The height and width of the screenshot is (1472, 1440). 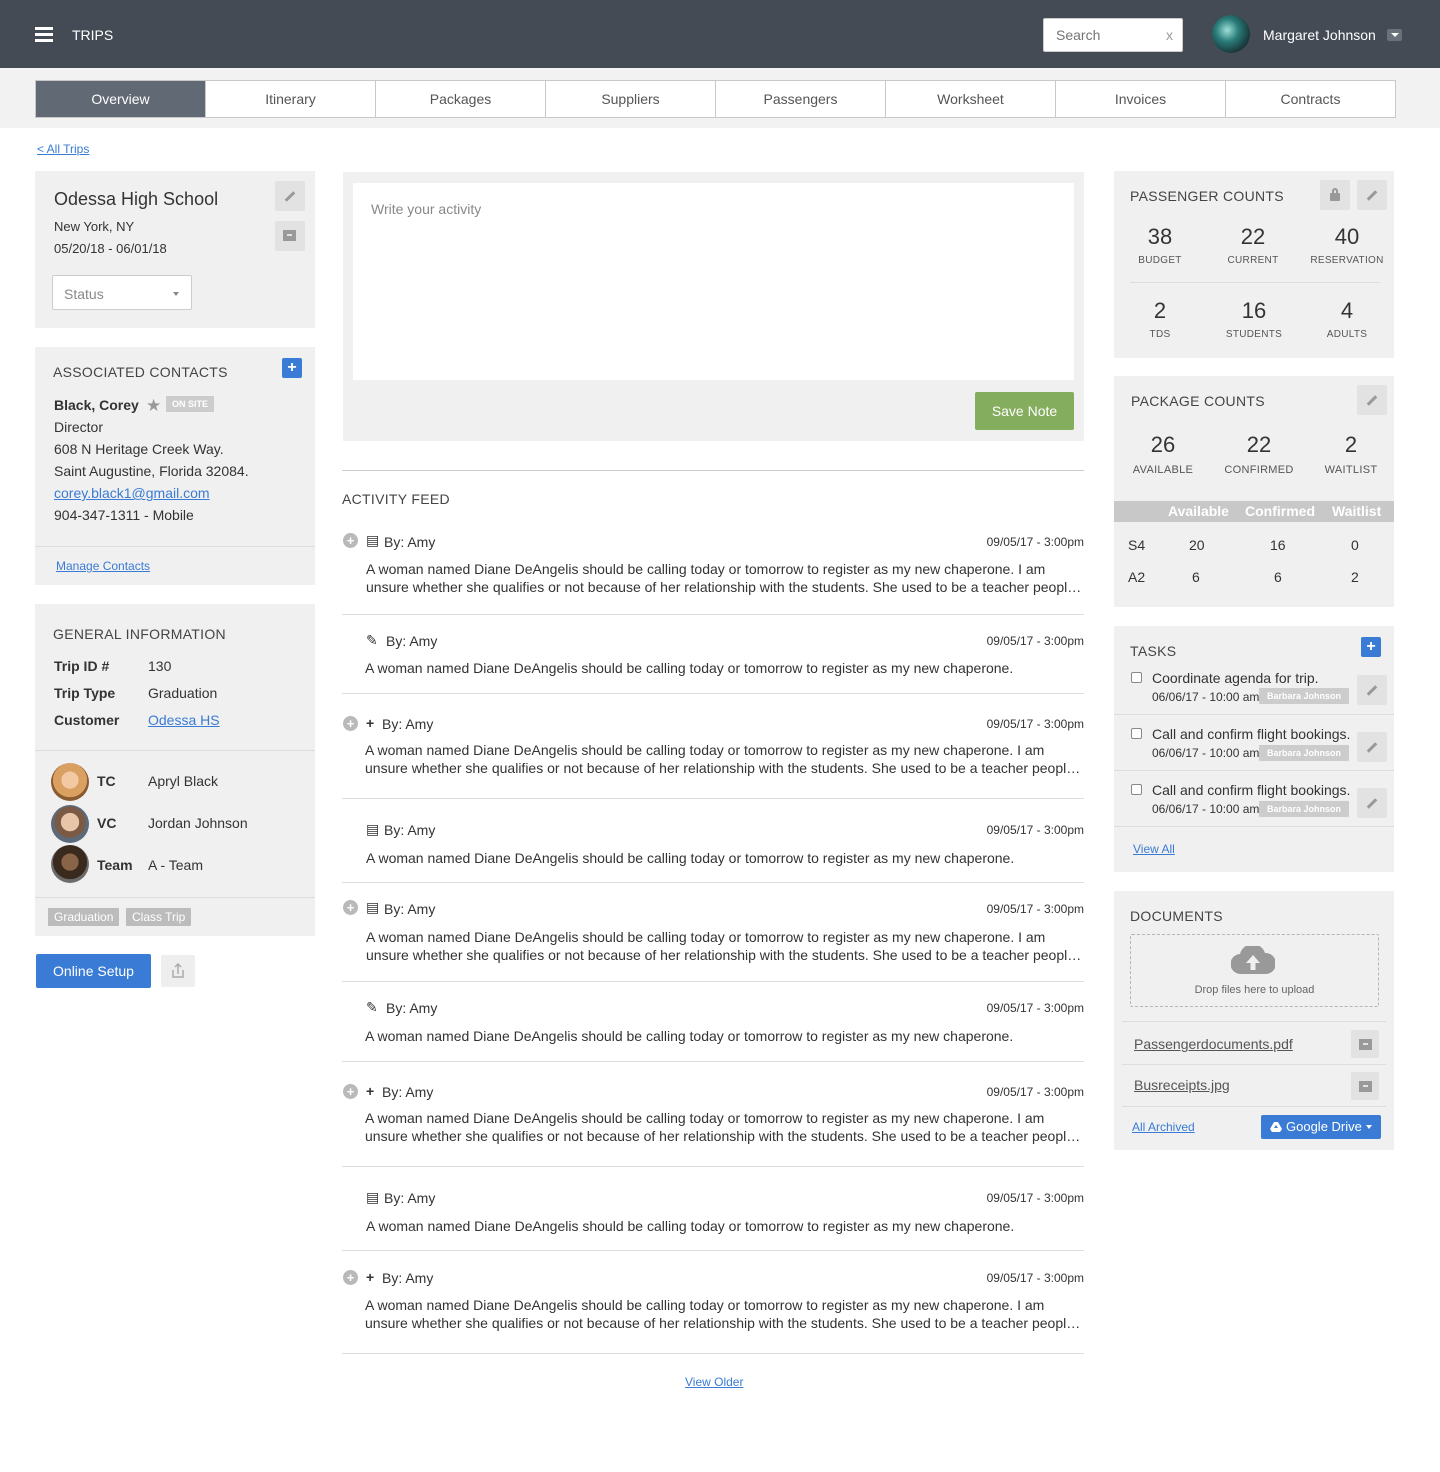 What do you see at coordinates (291, 99) in the screenshot?
I see `tab-itinerary: Itinerary` at bounding box center [291, 99].